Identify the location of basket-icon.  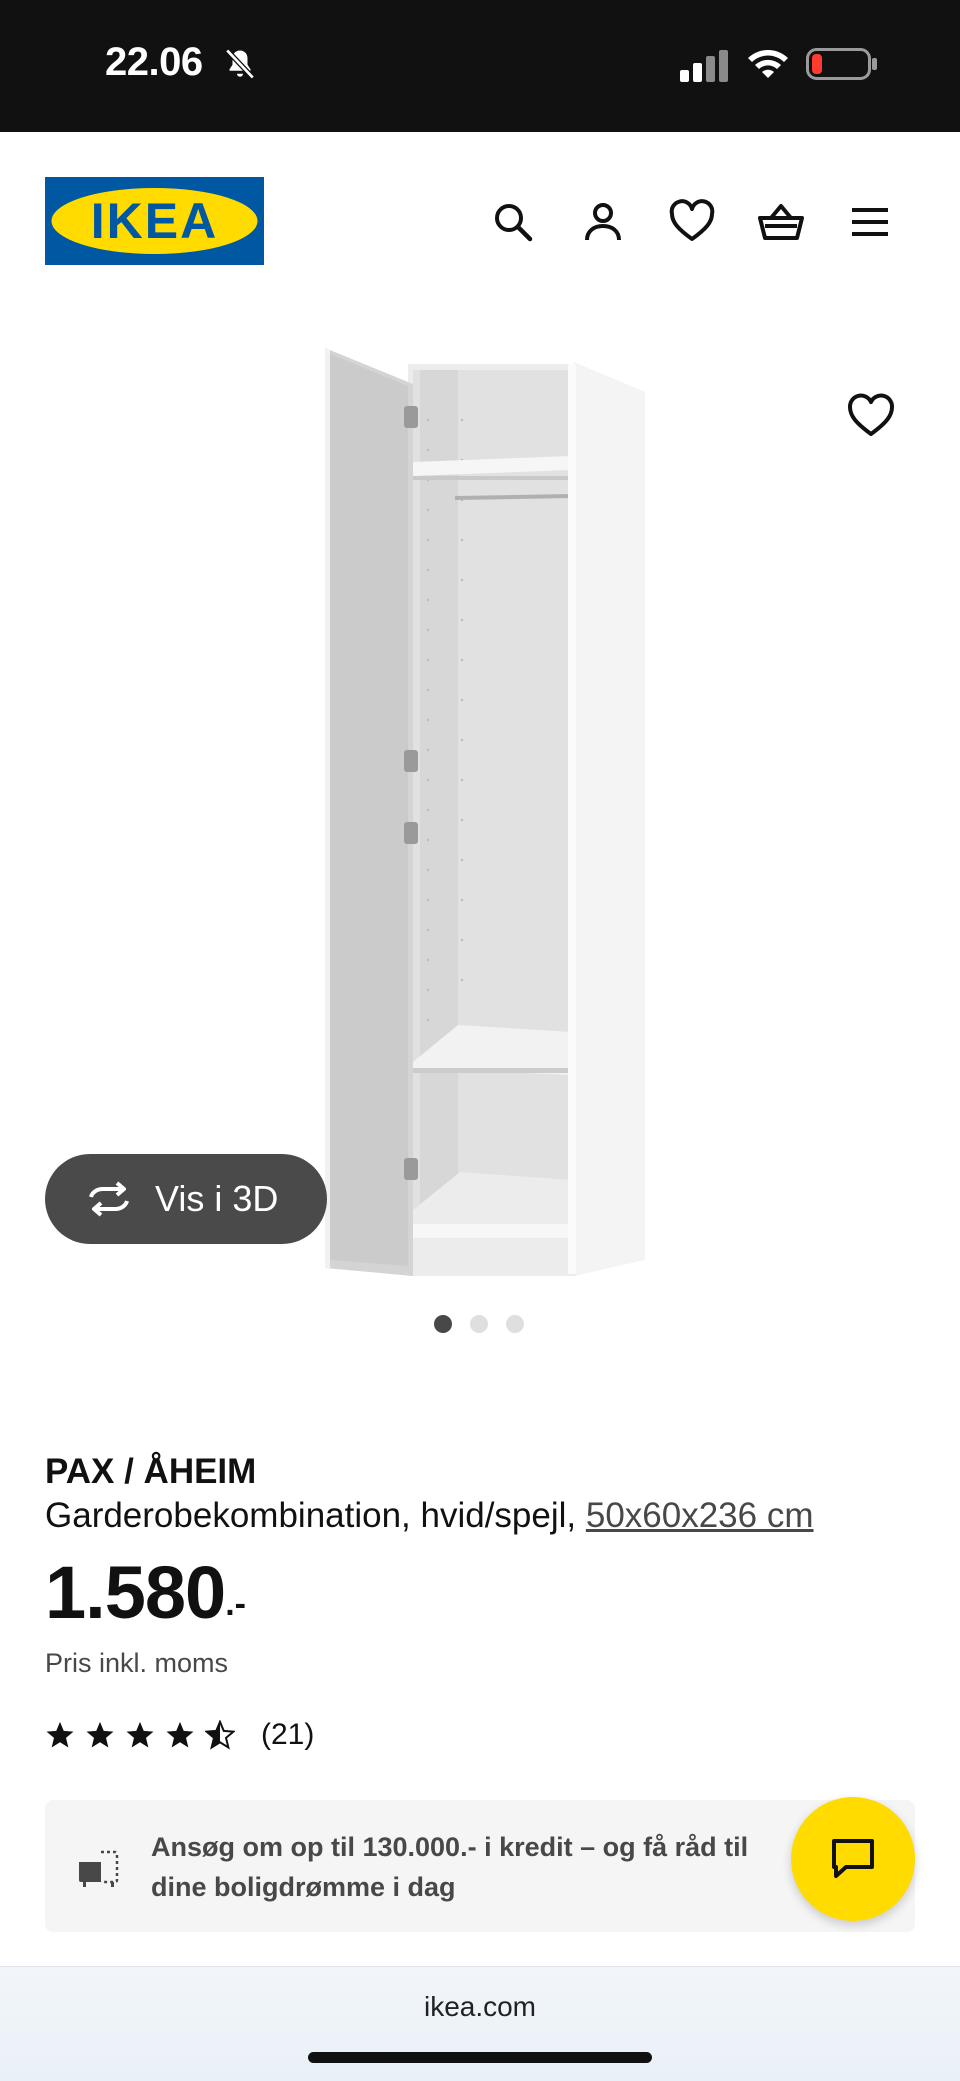
(781, 222).